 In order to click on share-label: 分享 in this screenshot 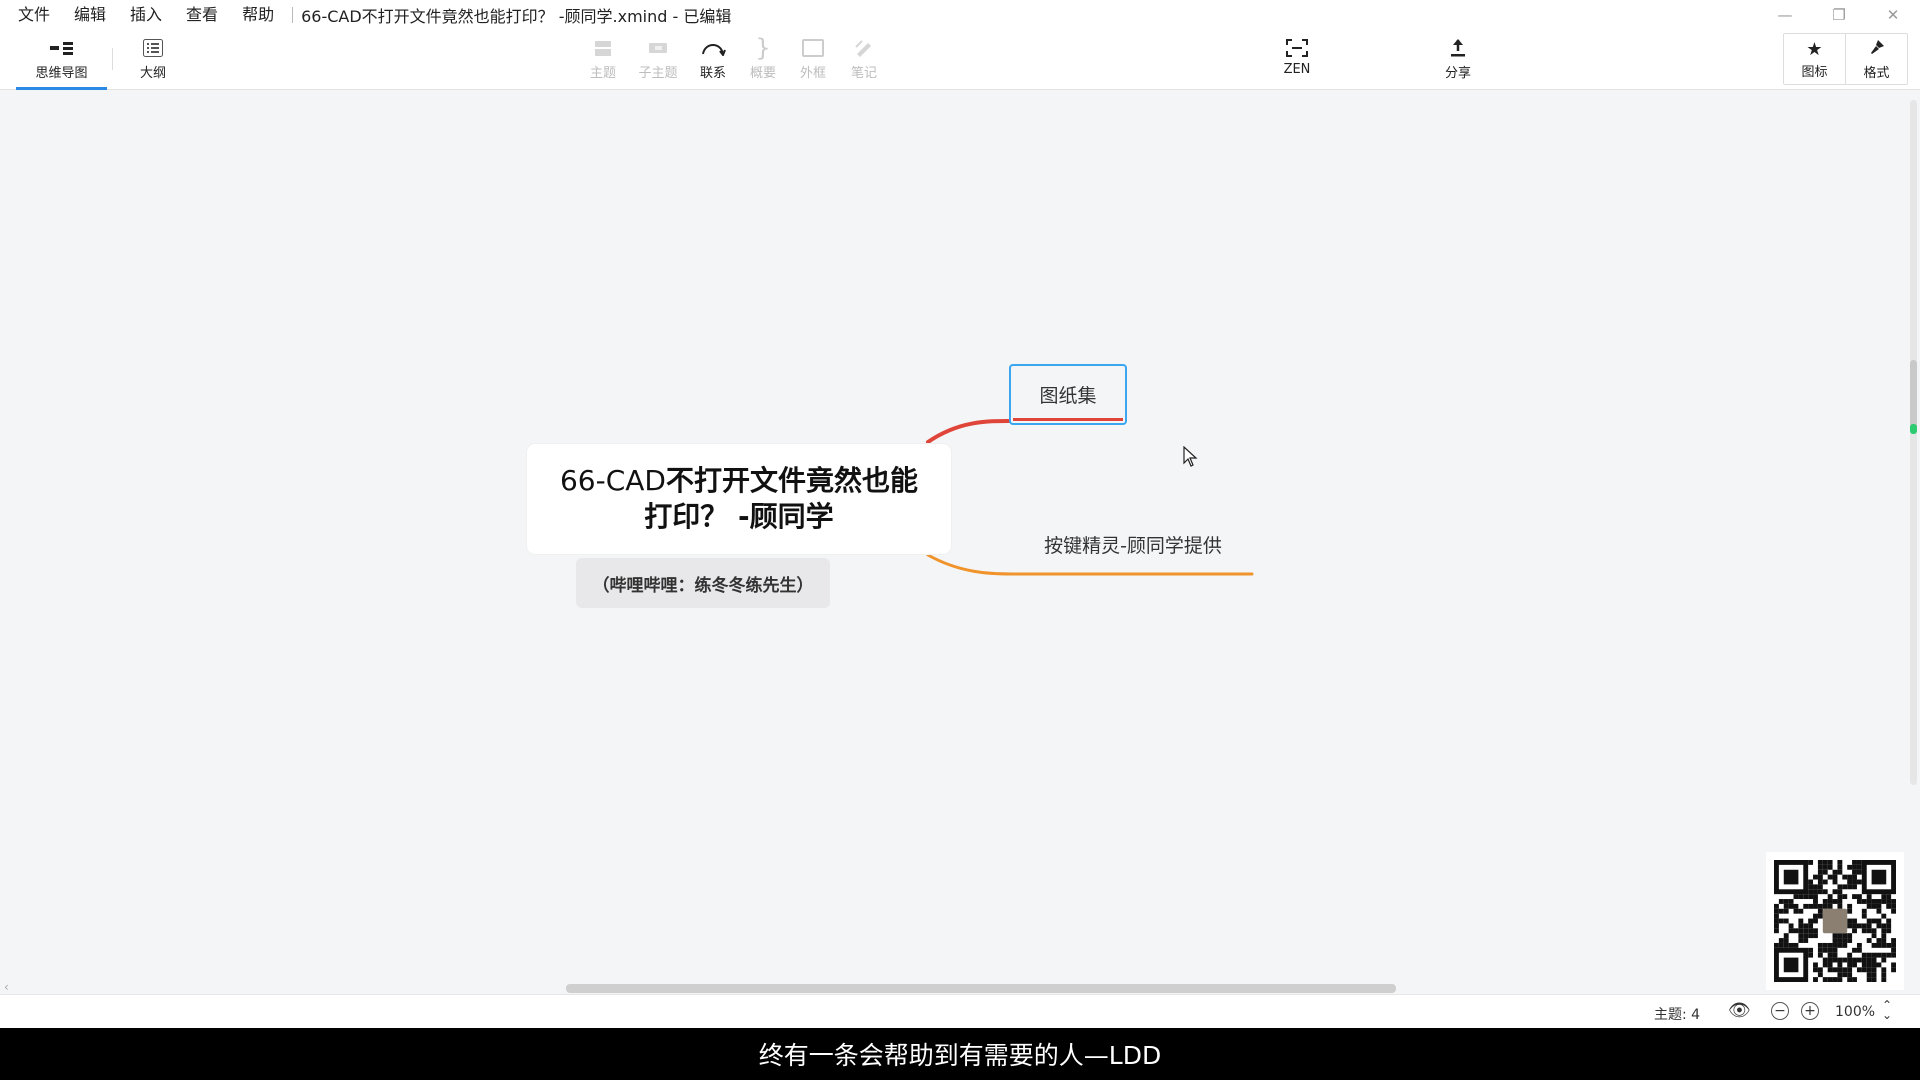, I will do `click(1457, 73)`.